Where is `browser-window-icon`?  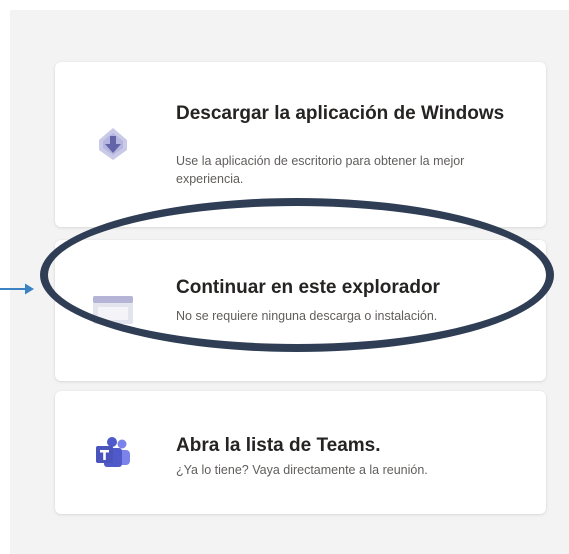
browser-window-icon is located at coordinates (113, 310).